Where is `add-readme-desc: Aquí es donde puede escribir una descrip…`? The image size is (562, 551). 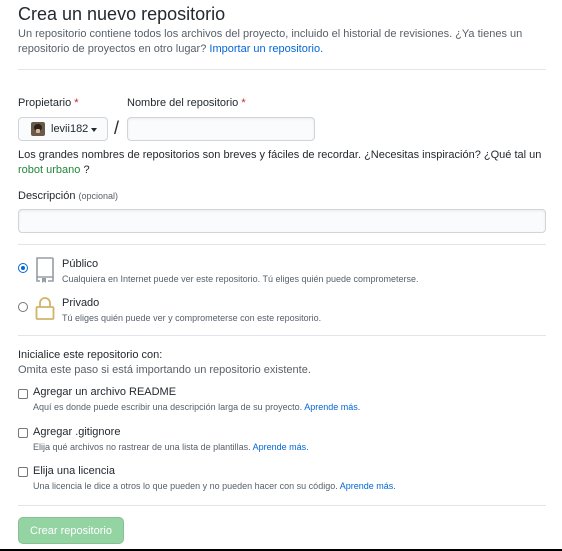 add-readme-desc: Aquí es donde puede escribir una descrip… is located at coordinates (197, 407).